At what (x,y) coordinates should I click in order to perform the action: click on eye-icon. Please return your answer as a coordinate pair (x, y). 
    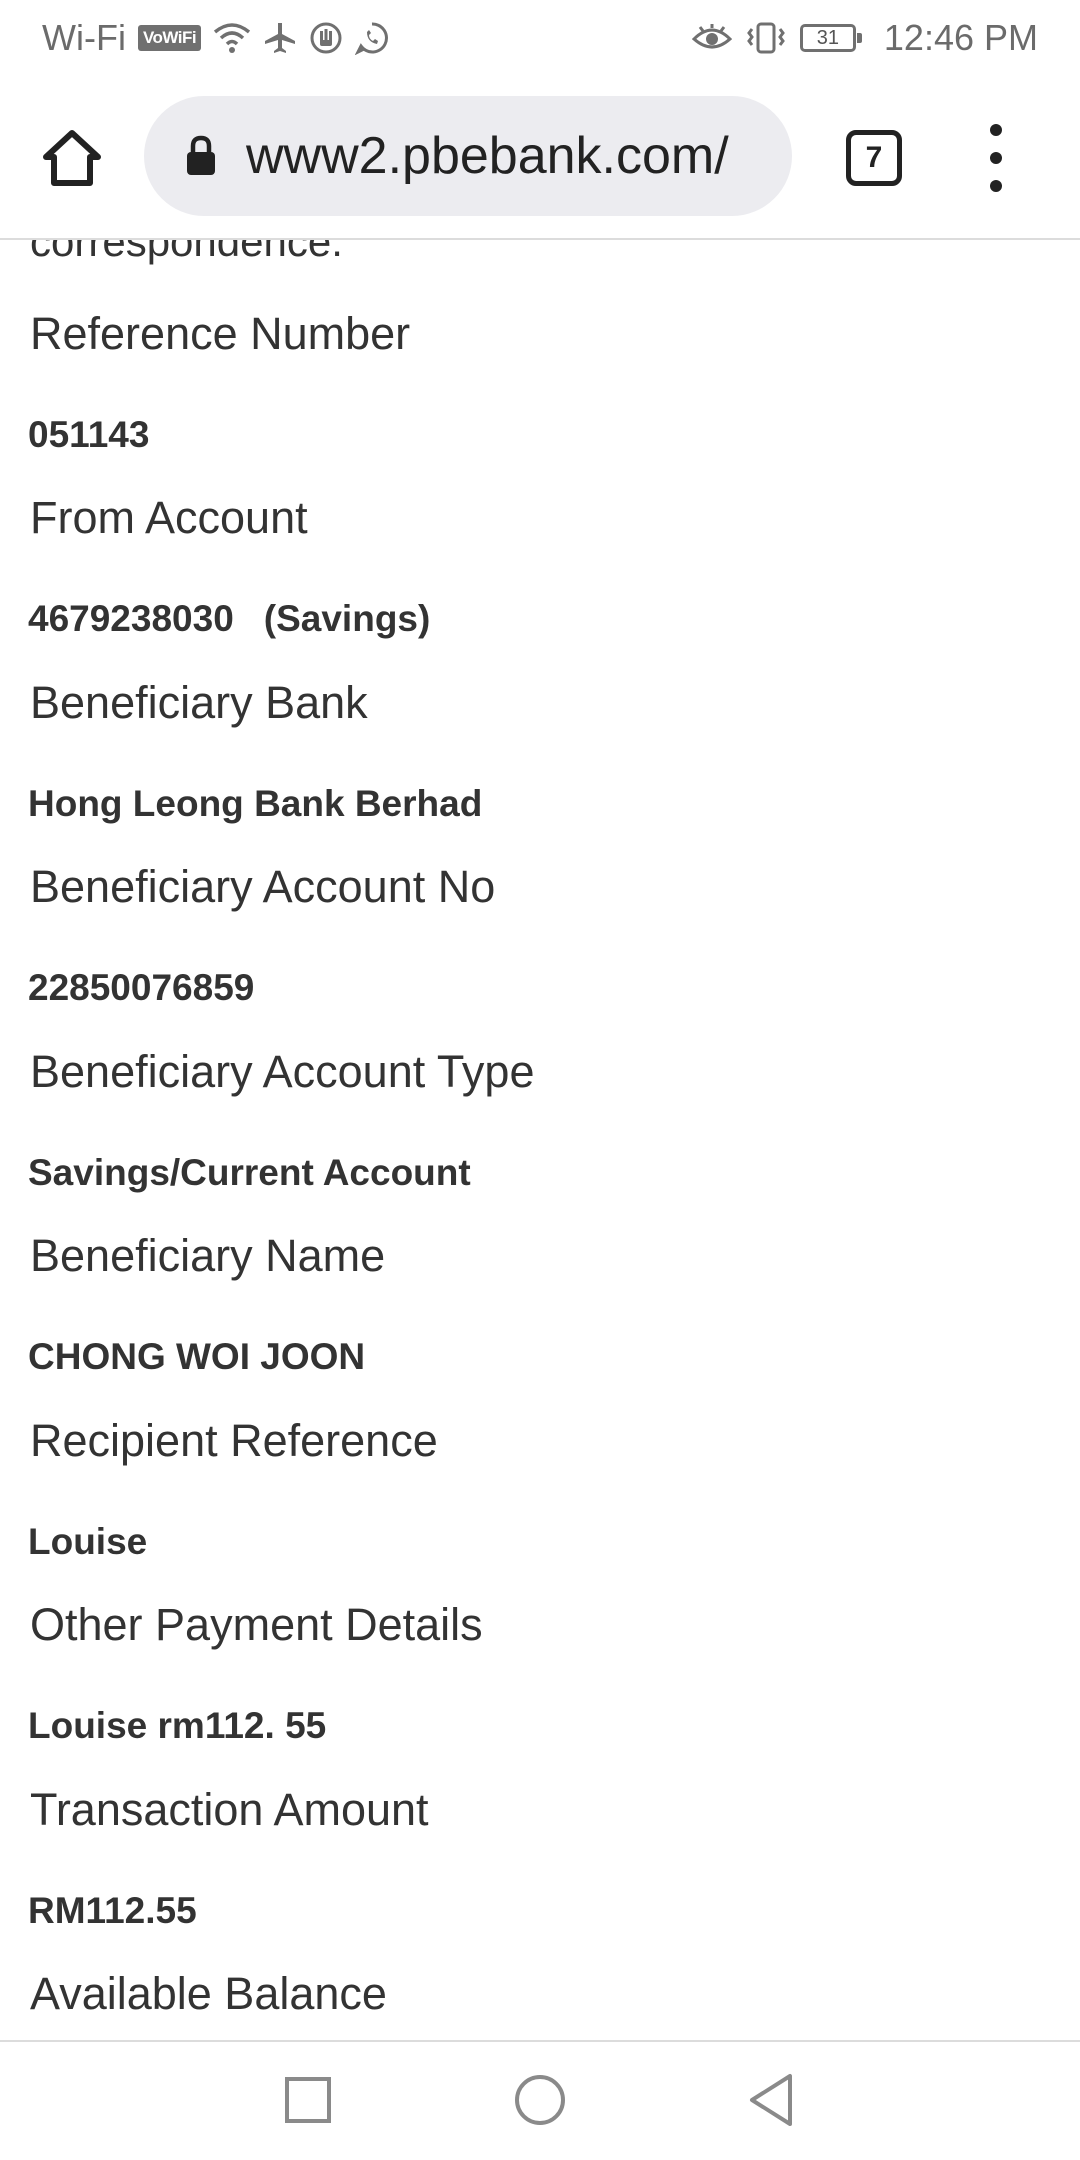
    Looking at the image, I should click on (711, 38).